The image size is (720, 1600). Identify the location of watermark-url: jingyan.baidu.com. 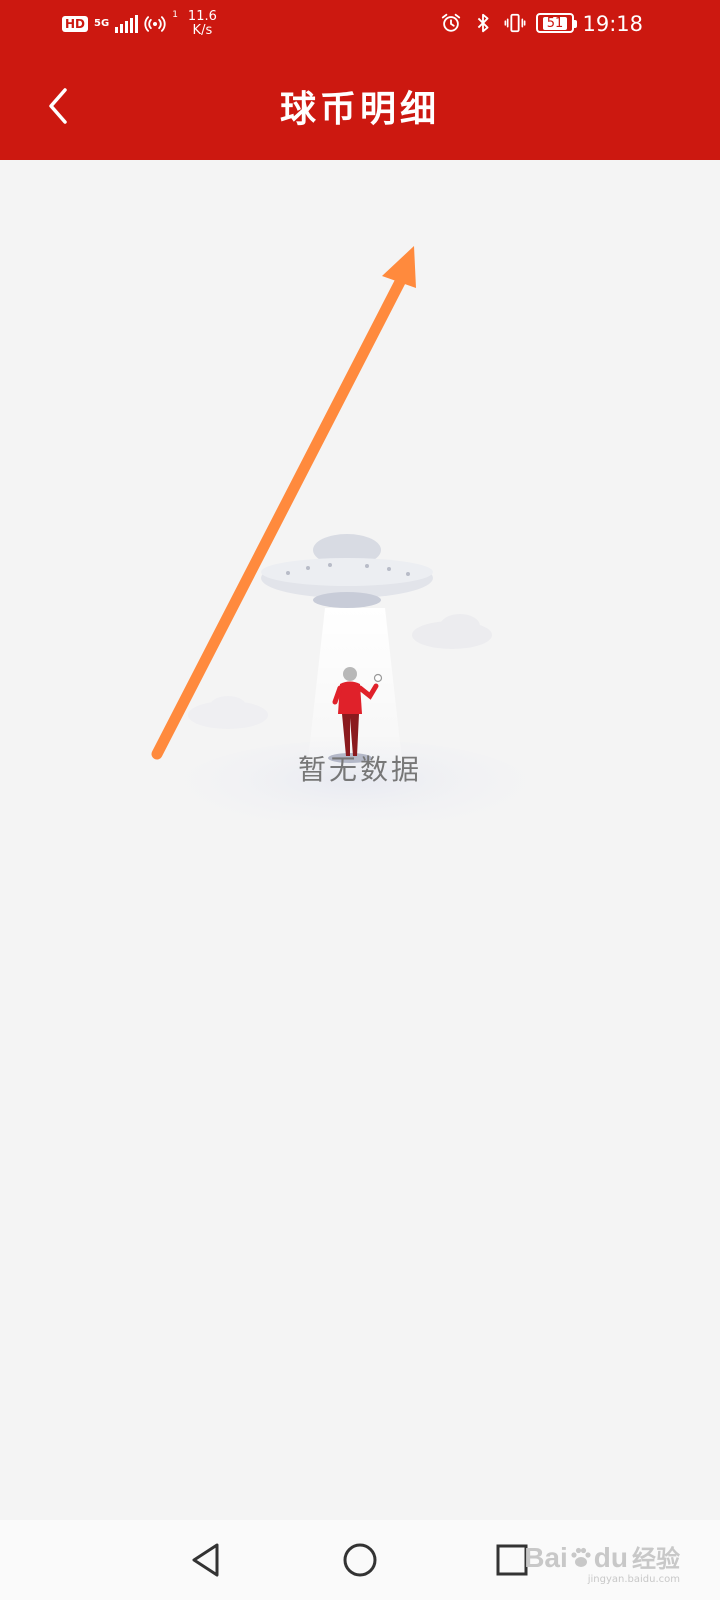
(633, 1579).